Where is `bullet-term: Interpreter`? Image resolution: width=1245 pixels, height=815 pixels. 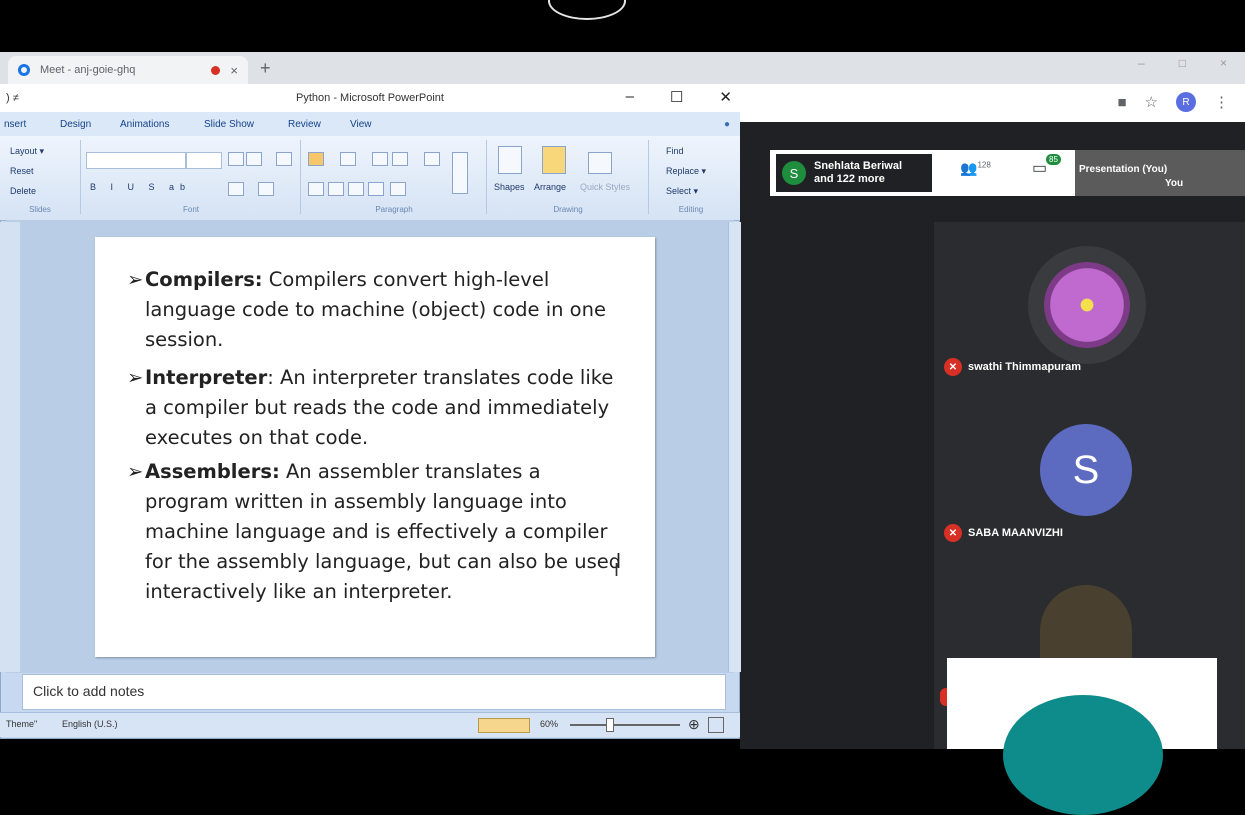 bullet-term: Interpreter is located at coordinates (206, 377).